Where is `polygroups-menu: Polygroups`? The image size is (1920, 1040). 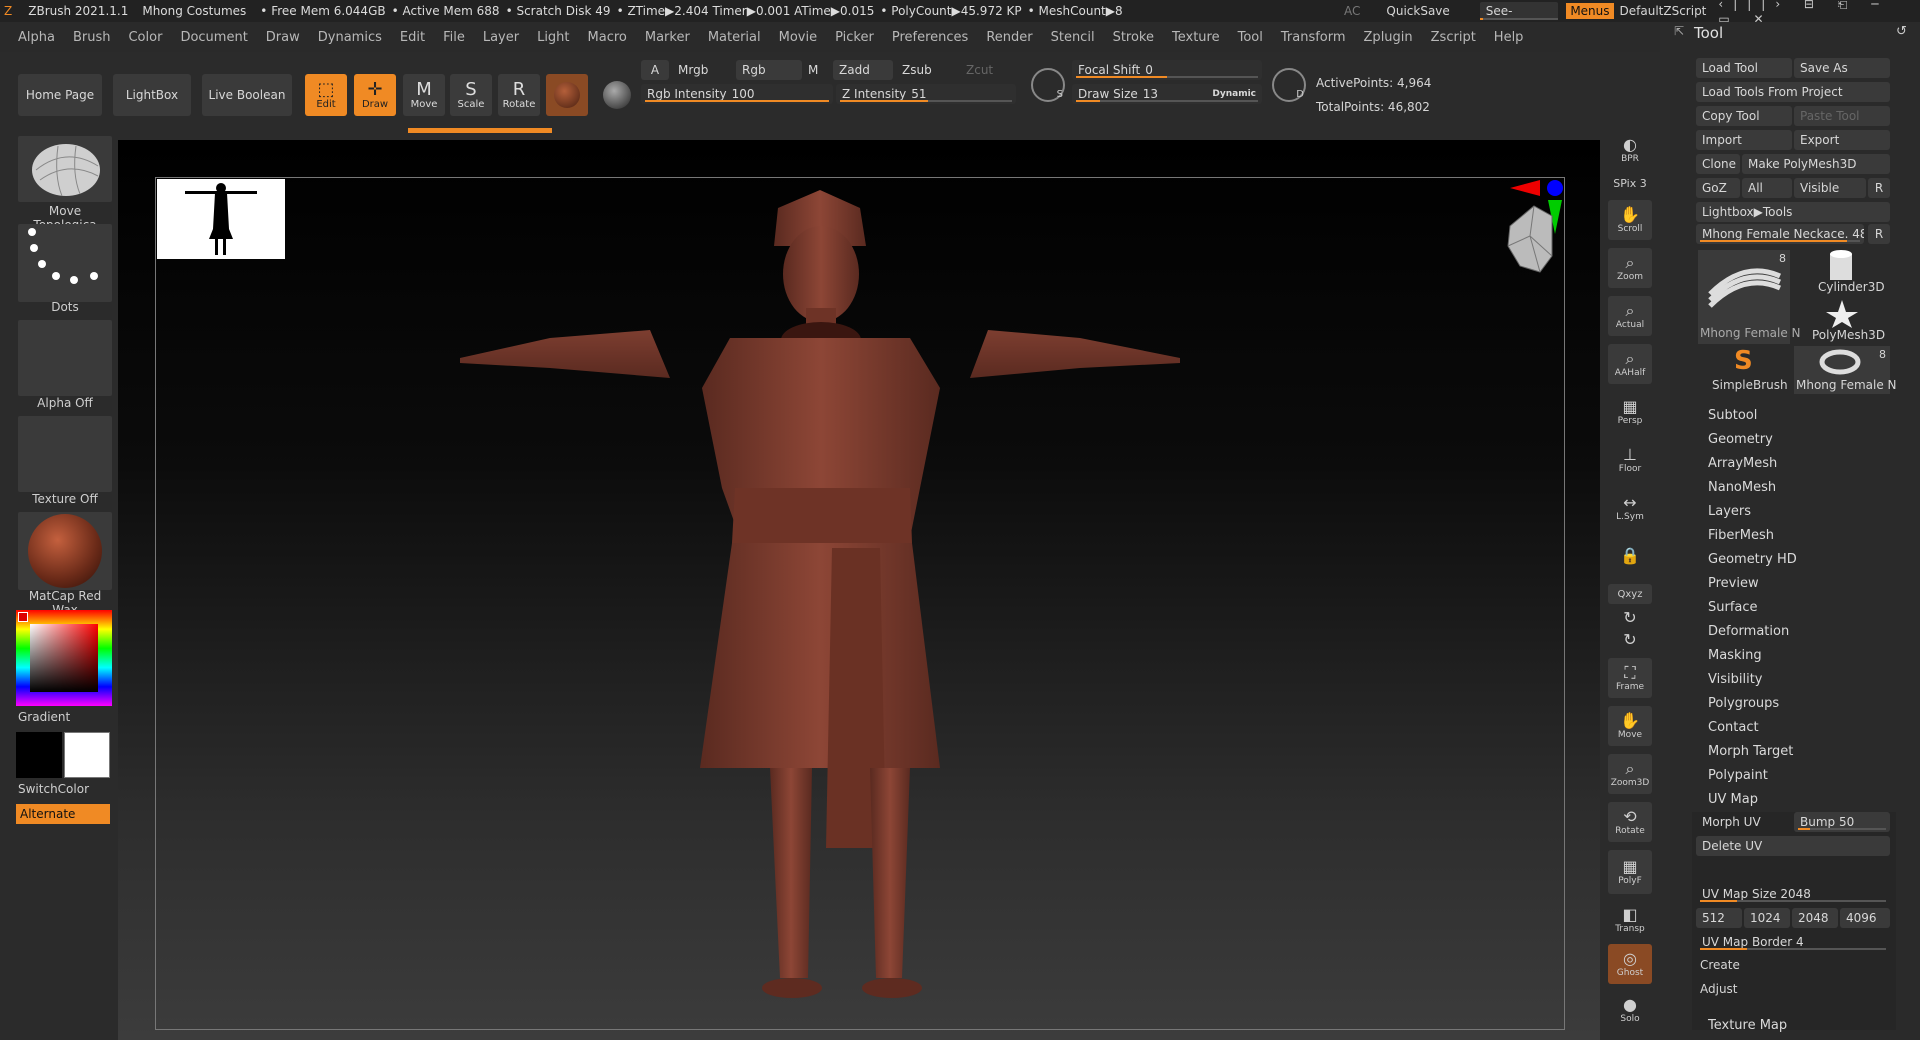
polygroups-menu: Polygroups is located at coordinates (1743, 703).